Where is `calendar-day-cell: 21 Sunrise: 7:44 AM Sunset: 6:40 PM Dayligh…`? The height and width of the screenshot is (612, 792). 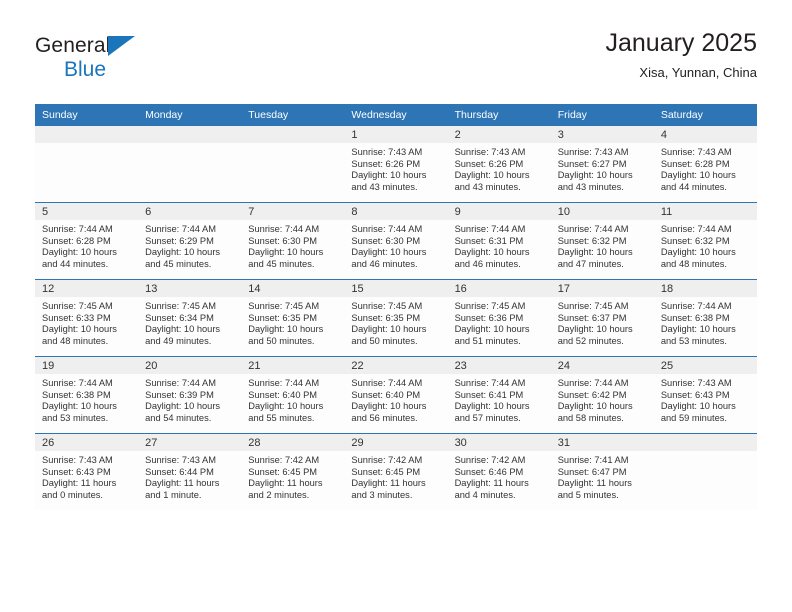 calendar-day-cell: 21 Sunrise: 7:44 AM Sunset: 6:40 PM Dayligh… is located at coordinates (293, 395).